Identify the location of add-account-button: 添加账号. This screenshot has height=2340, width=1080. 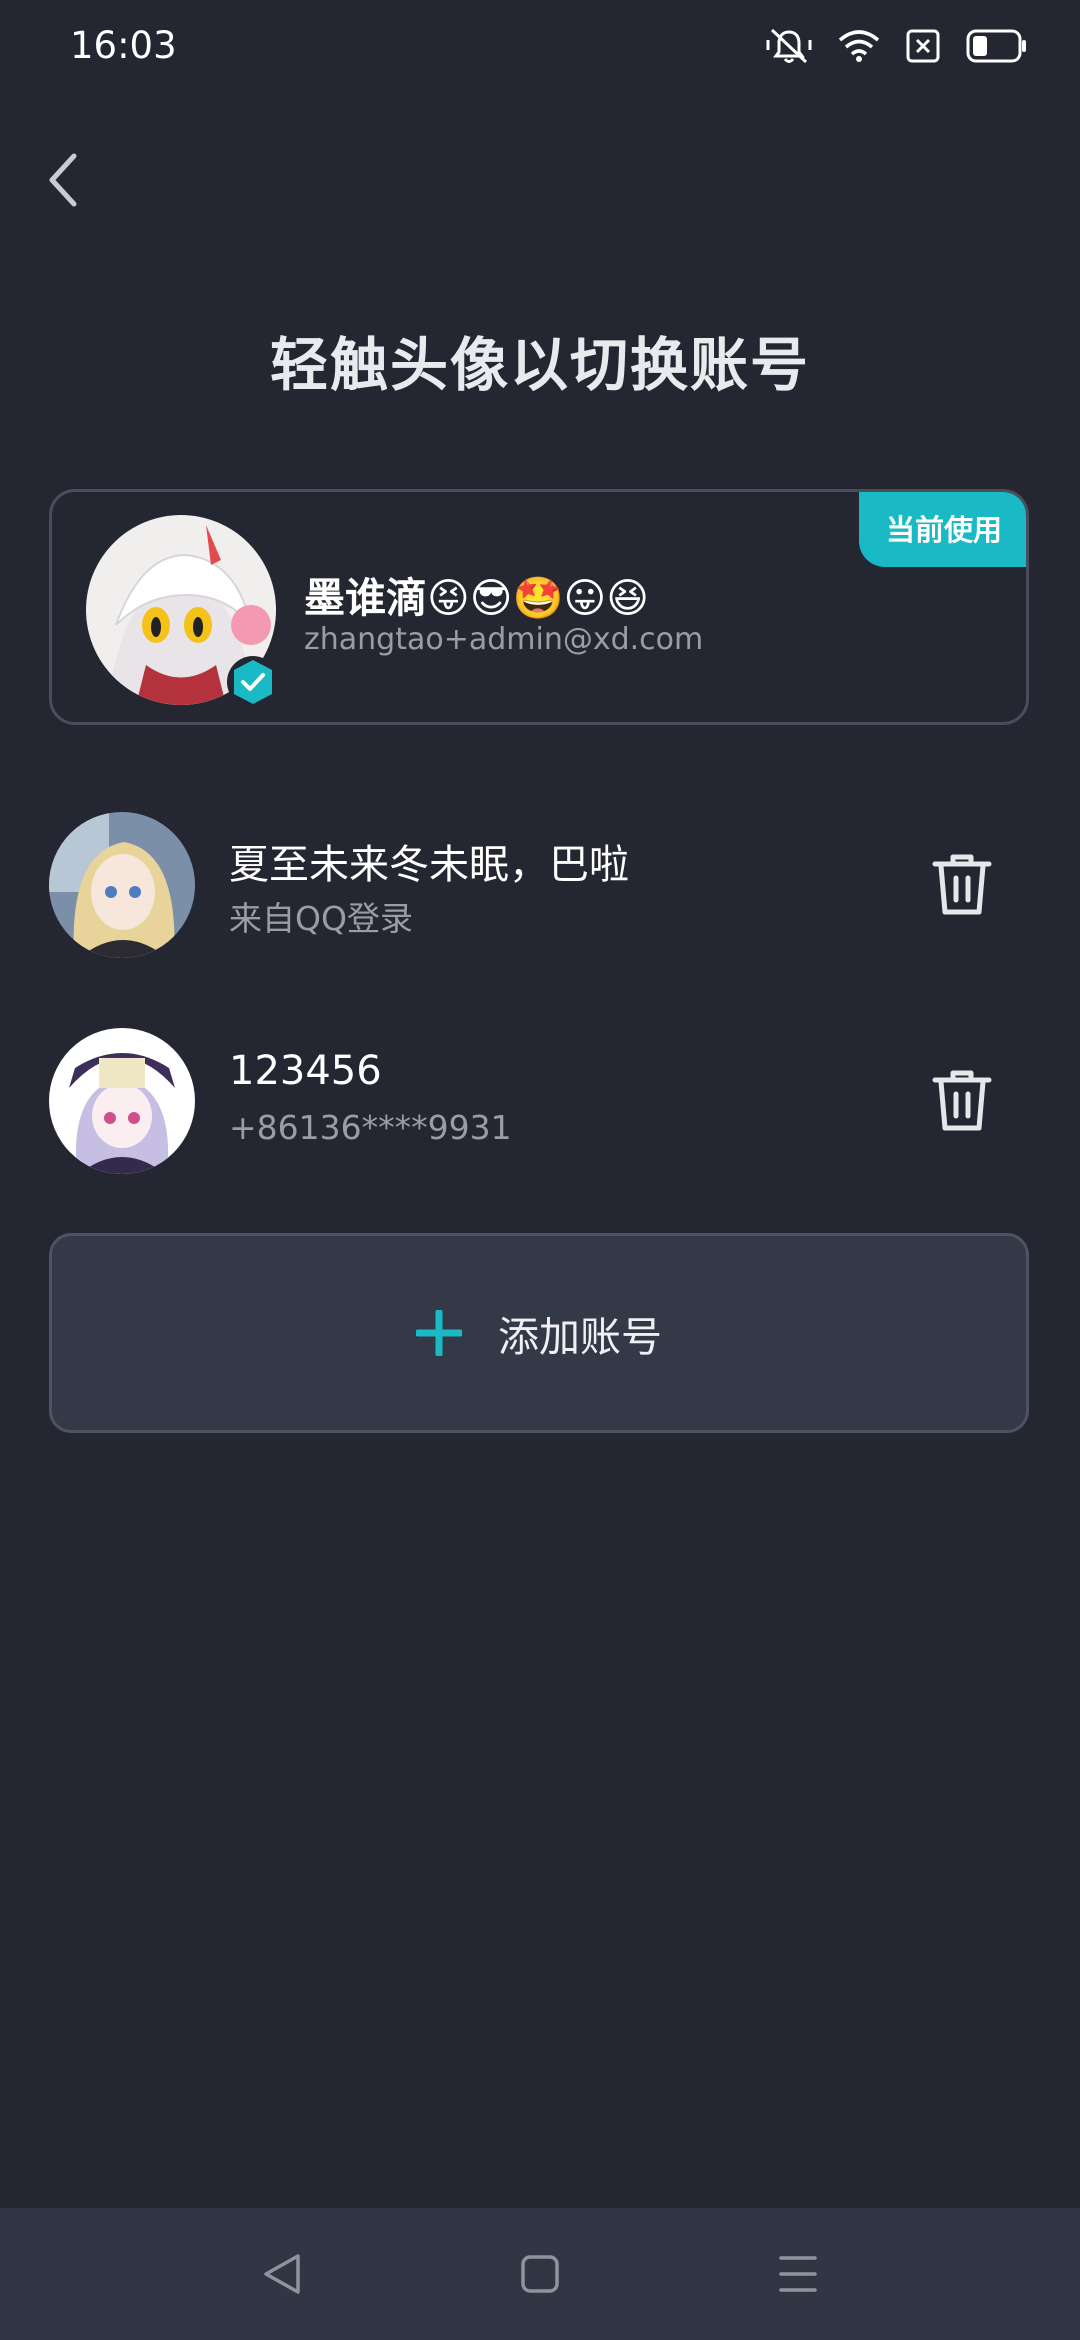
(539, 1333).